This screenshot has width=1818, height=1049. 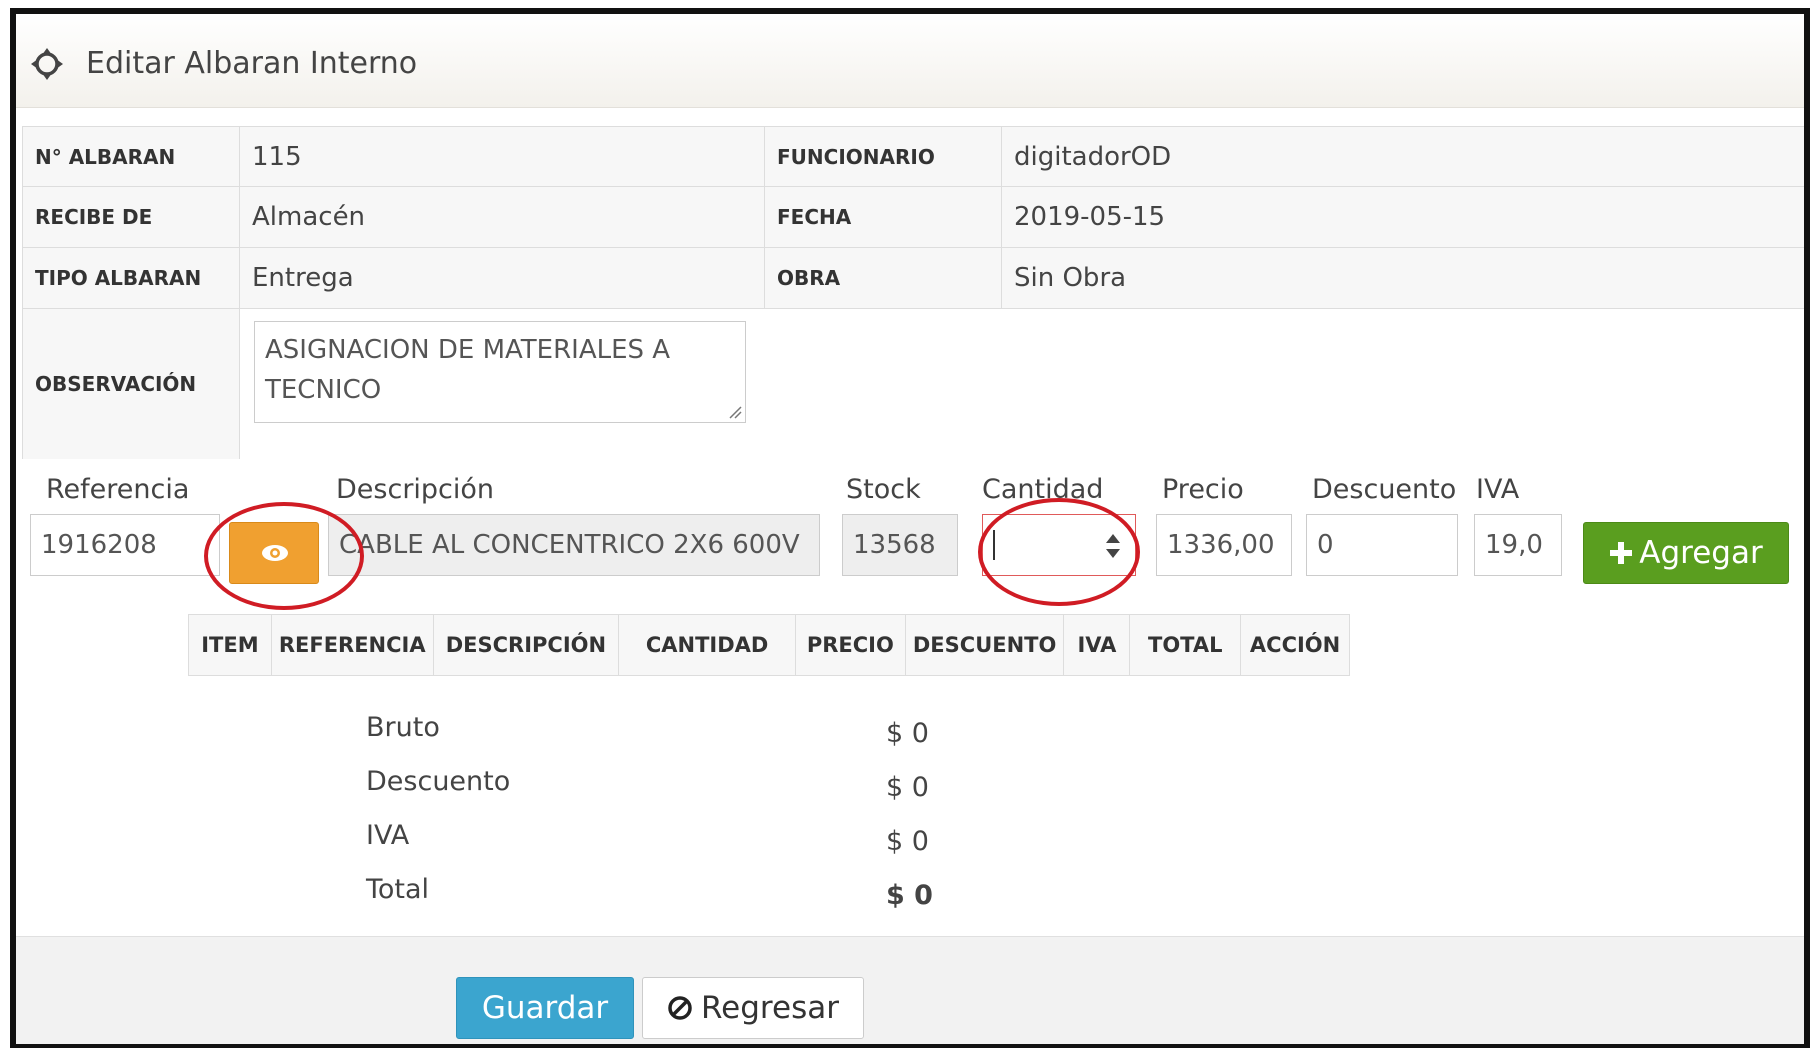 I want to click on column-header-referencia: REFERENCIA, so click(x=353, y=645).